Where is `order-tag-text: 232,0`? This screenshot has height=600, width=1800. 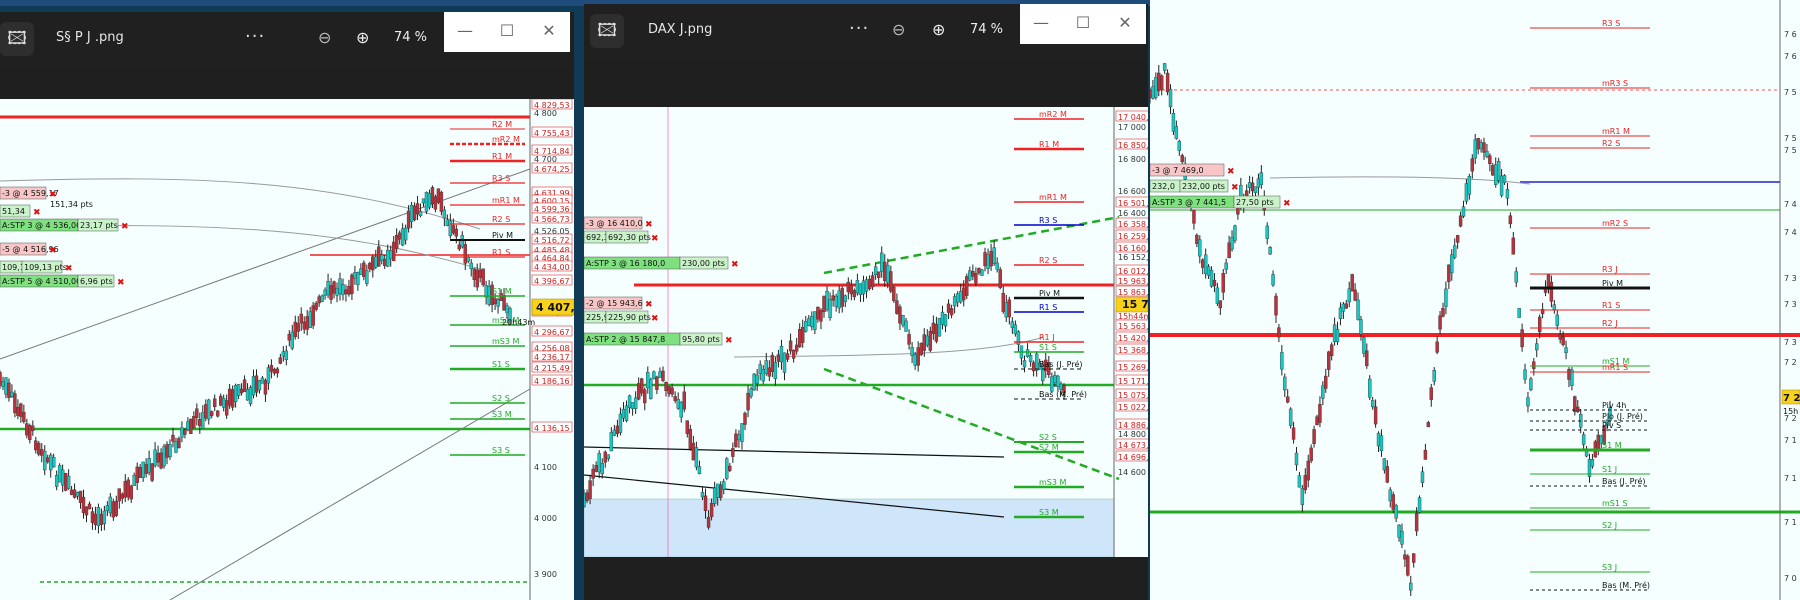
order-tag-text: 232,0 is located at coordinates (1163, 186).